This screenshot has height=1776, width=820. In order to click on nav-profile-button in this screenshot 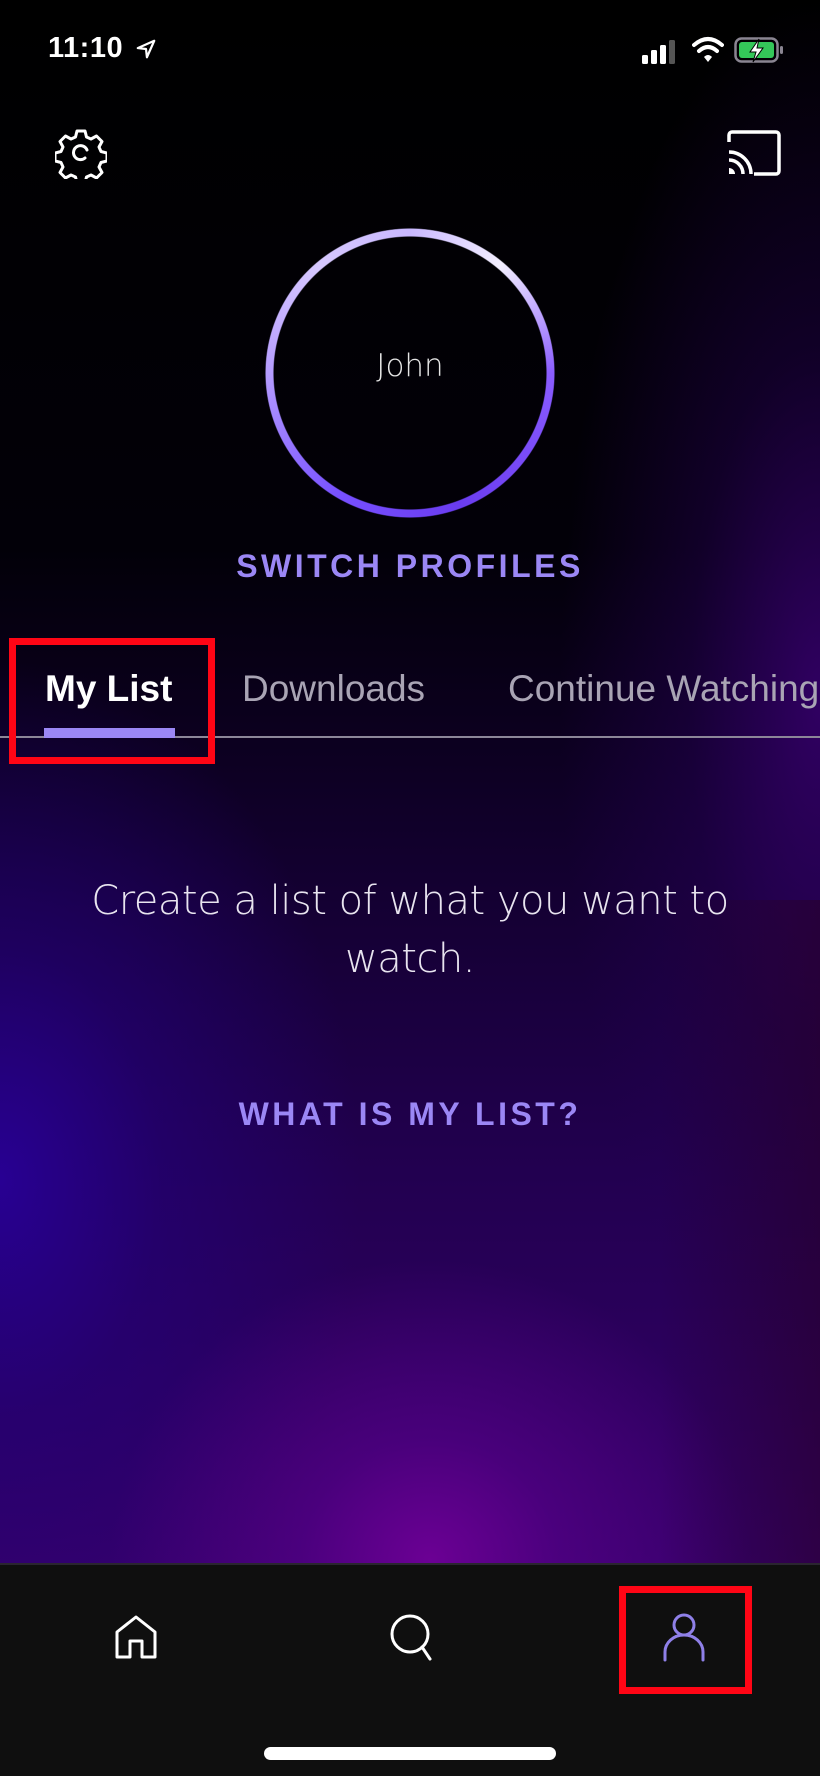, I will do `click(684, 1637)`.